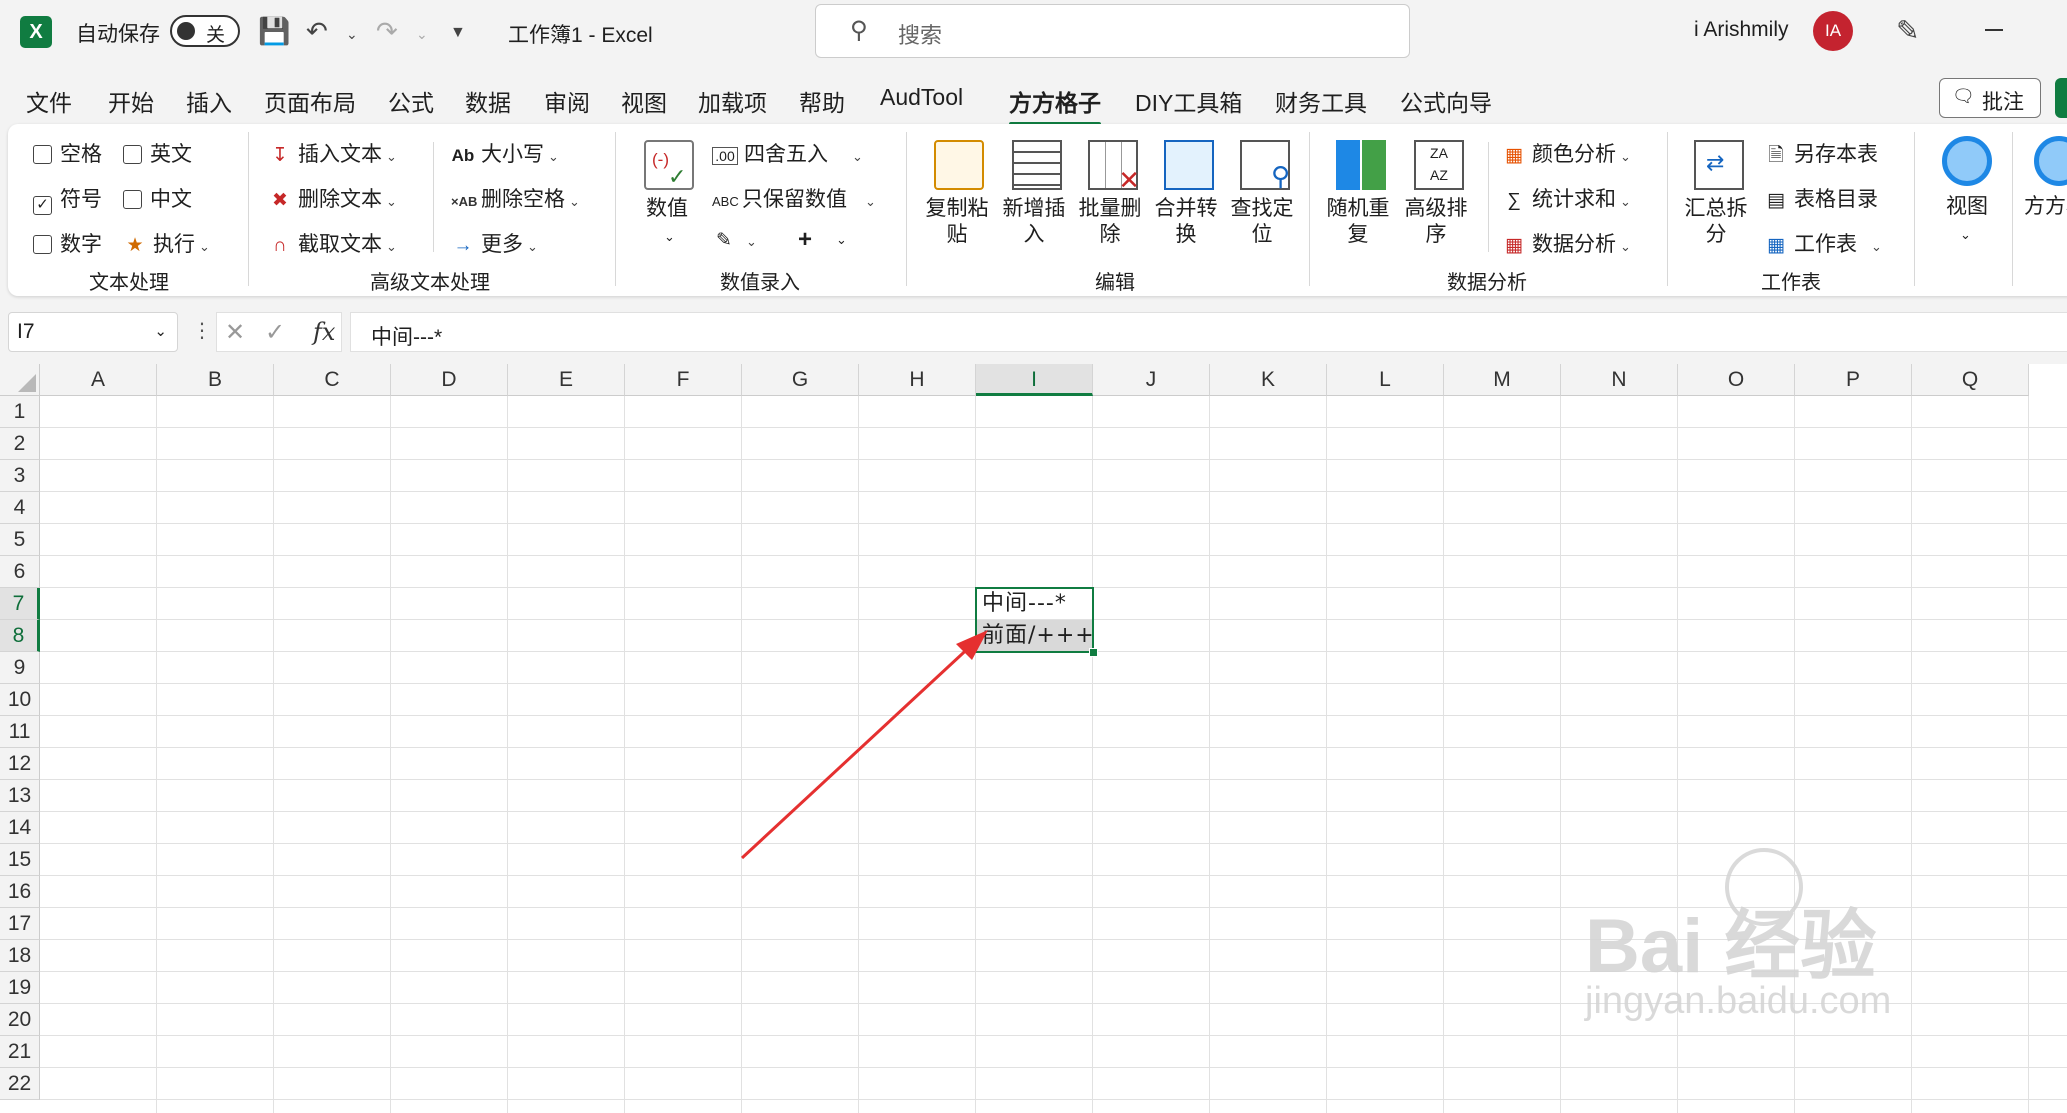 The image size is (2067, 1113). I want to click on column-header-b: B, so click(215, 380).